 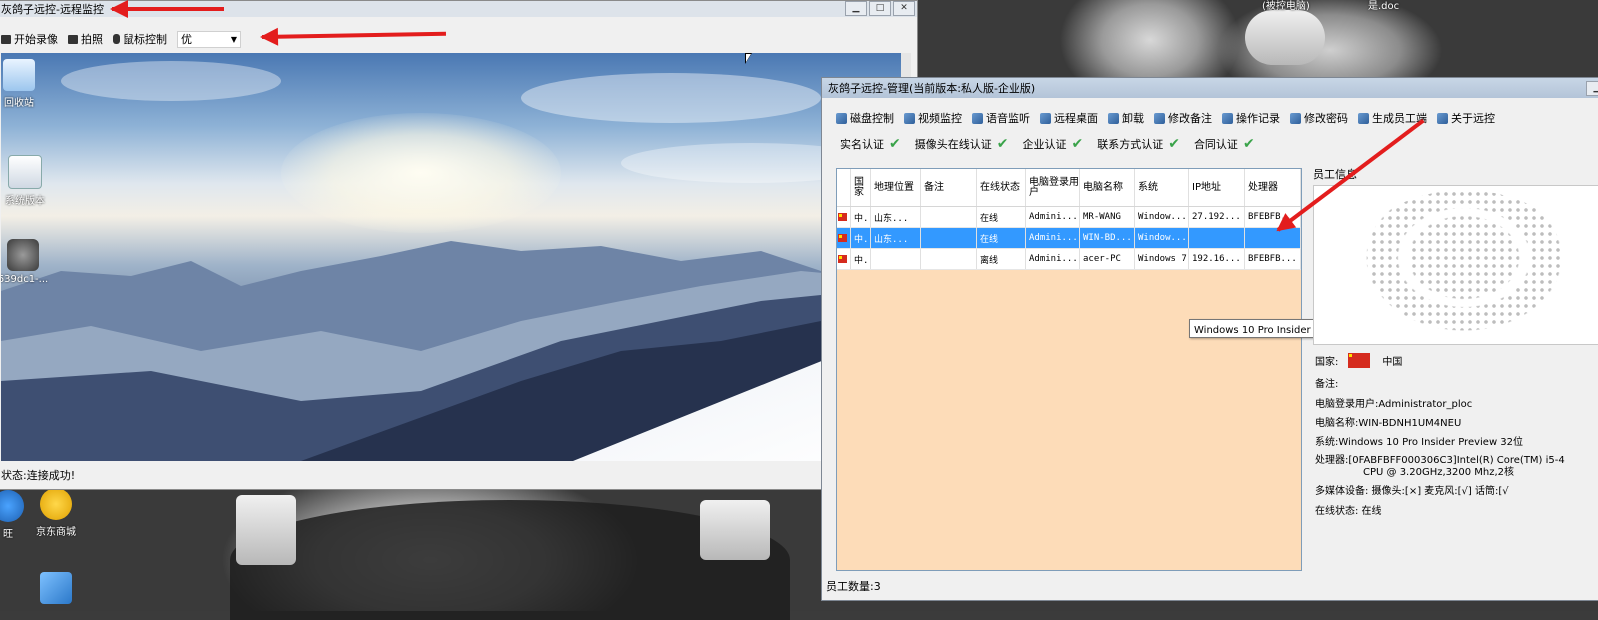 I want to click on toolbar-video-monitor: 视频监控, so click(x=933, y=118).